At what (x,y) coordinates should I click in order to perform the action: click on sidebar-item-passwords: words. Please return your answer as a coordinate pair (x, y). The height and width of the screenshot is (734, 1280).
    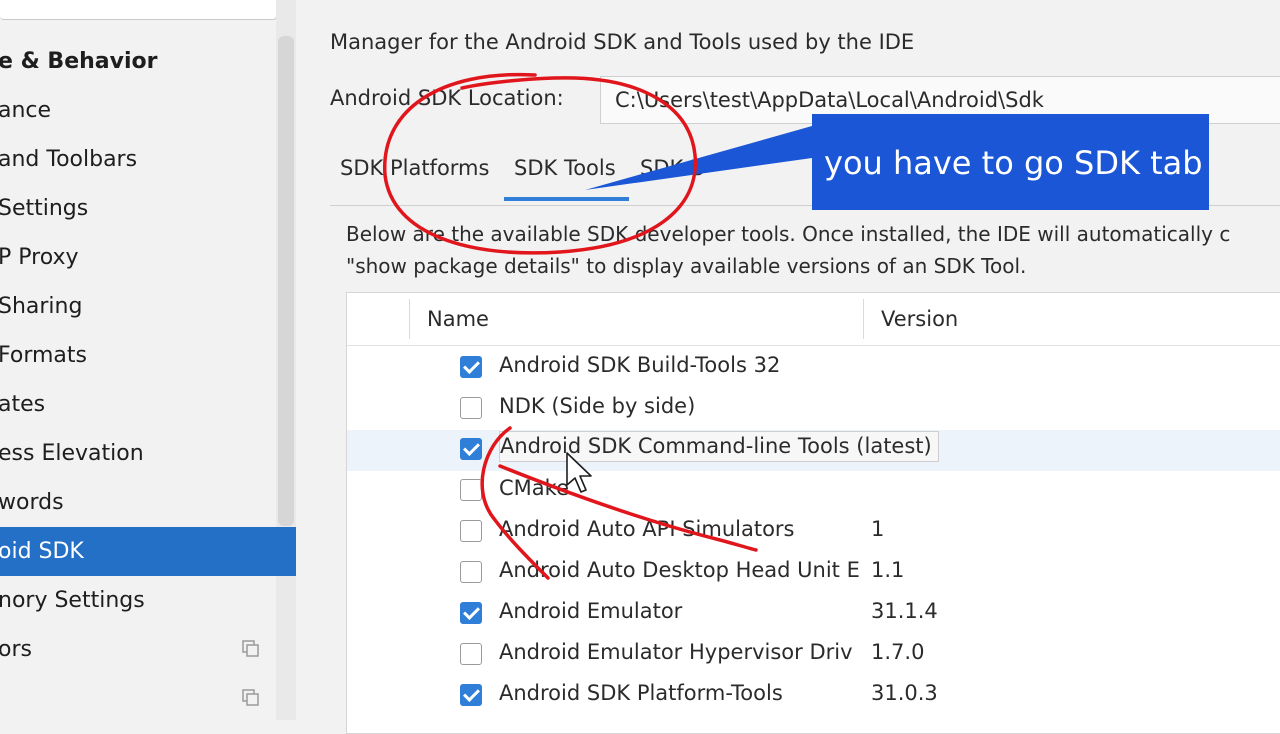
    Looking at the image, I should click on (148, 502).